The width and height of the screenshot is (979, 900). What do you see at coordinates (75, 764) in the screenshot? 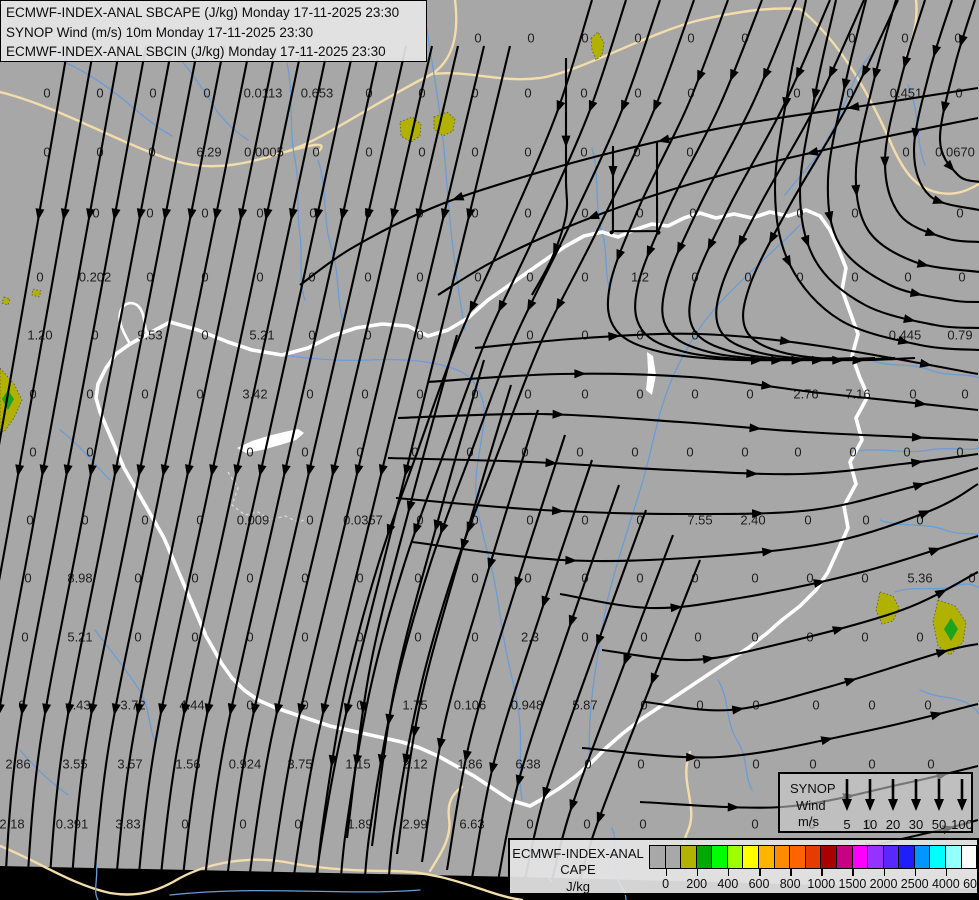
I see `grid-value: 3.55` at bounding box center [75, 764].